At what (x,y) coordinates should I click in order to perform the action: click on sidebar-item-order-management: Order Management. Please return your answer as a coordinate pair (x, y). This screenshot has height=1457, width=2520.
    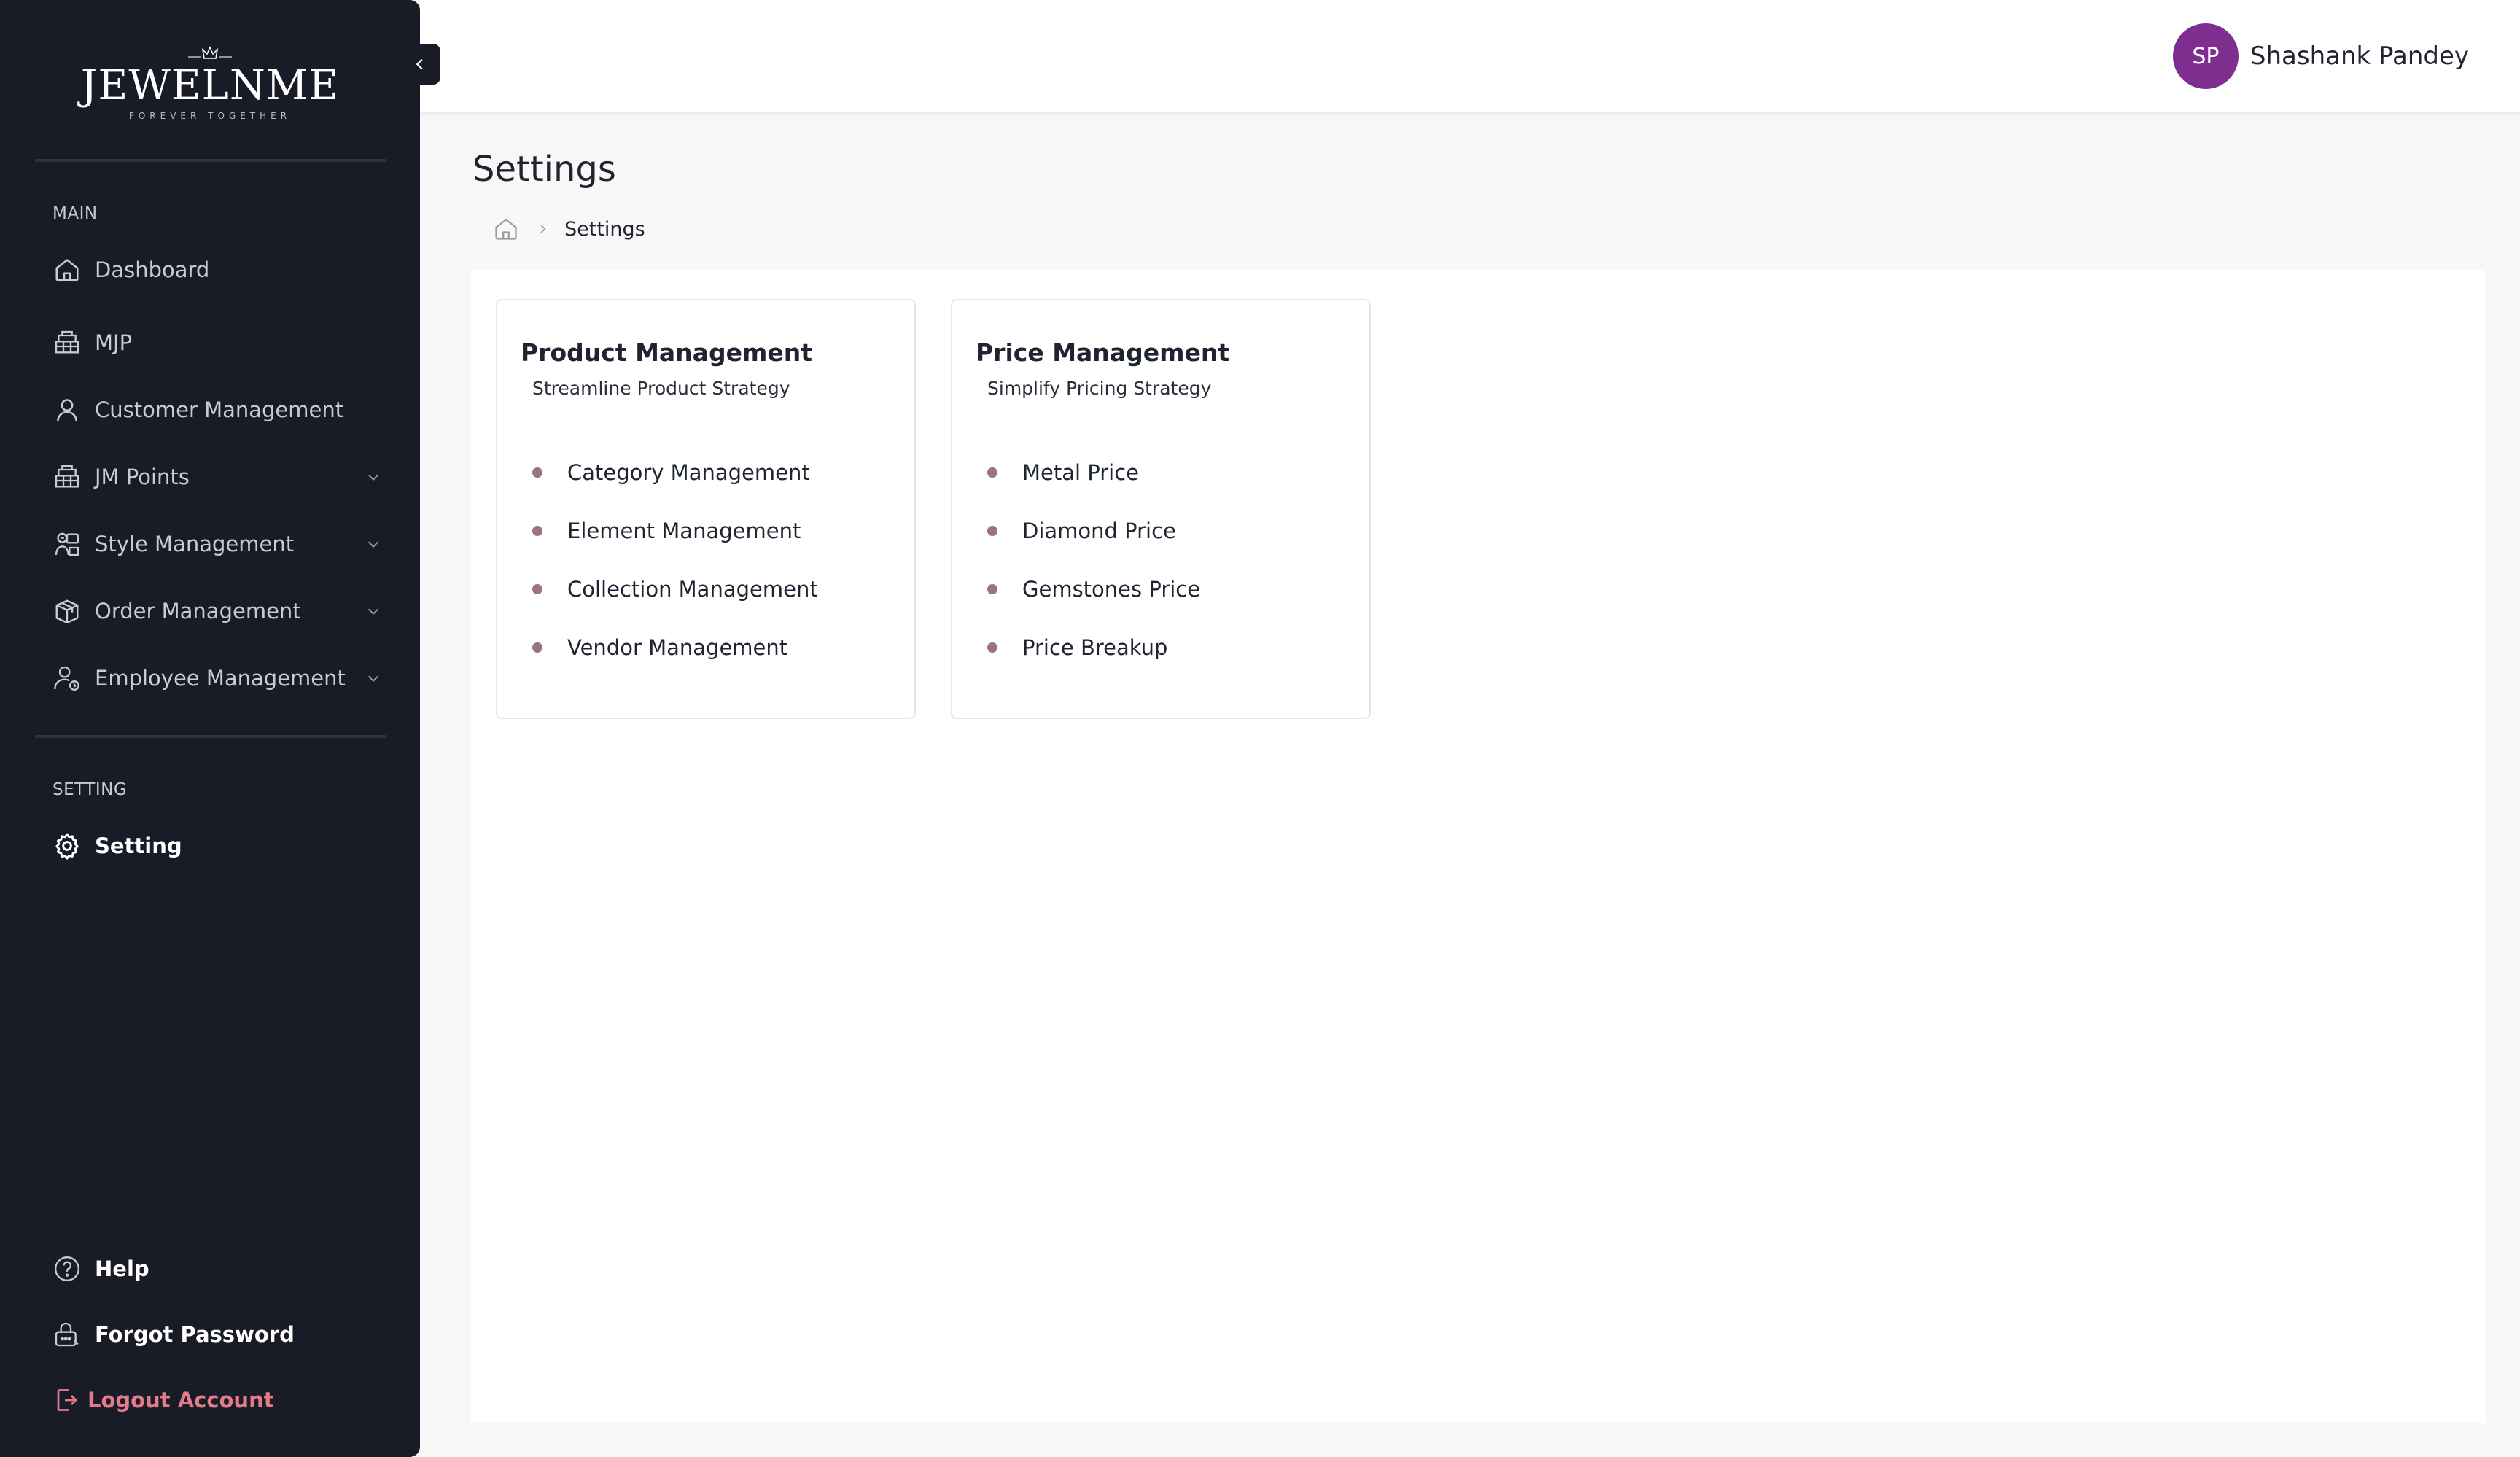
    Looking at the image, I should click on (220, 611).